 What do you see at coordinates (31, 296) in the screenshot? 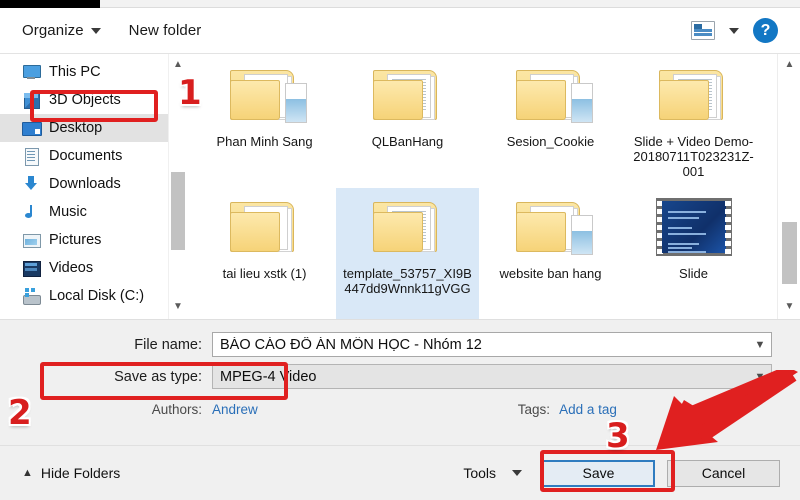
I see `local-disk-icon` at bounding box center [31, 296].